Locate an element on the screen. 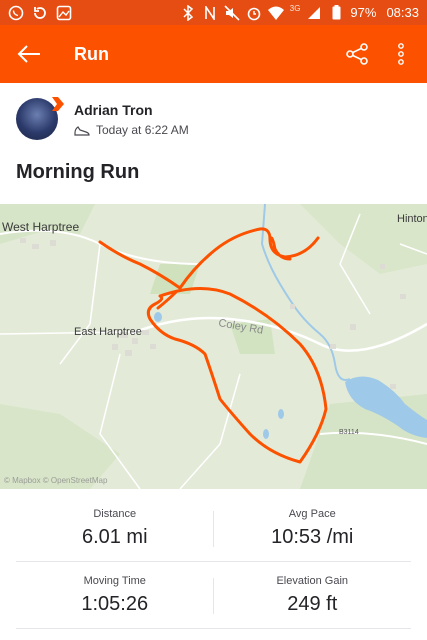  stat-value: 249 ft is located at coordinates (312, 603).